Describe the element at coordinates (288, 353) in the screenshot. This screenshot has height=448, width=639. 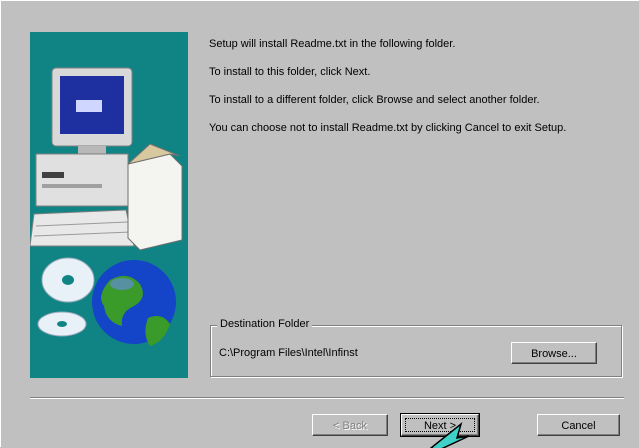
I see `destination-path: C:\Program Files\Intel\Infinst` at that location.